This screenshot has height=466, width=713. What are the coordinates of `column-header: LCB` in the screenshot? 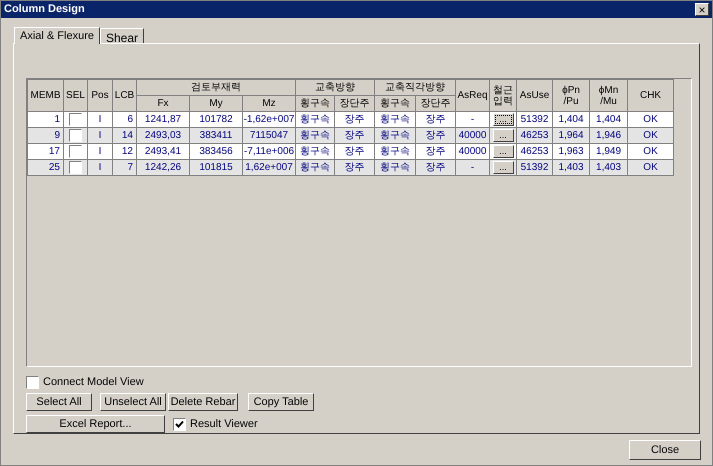 It's located at (124, 96).